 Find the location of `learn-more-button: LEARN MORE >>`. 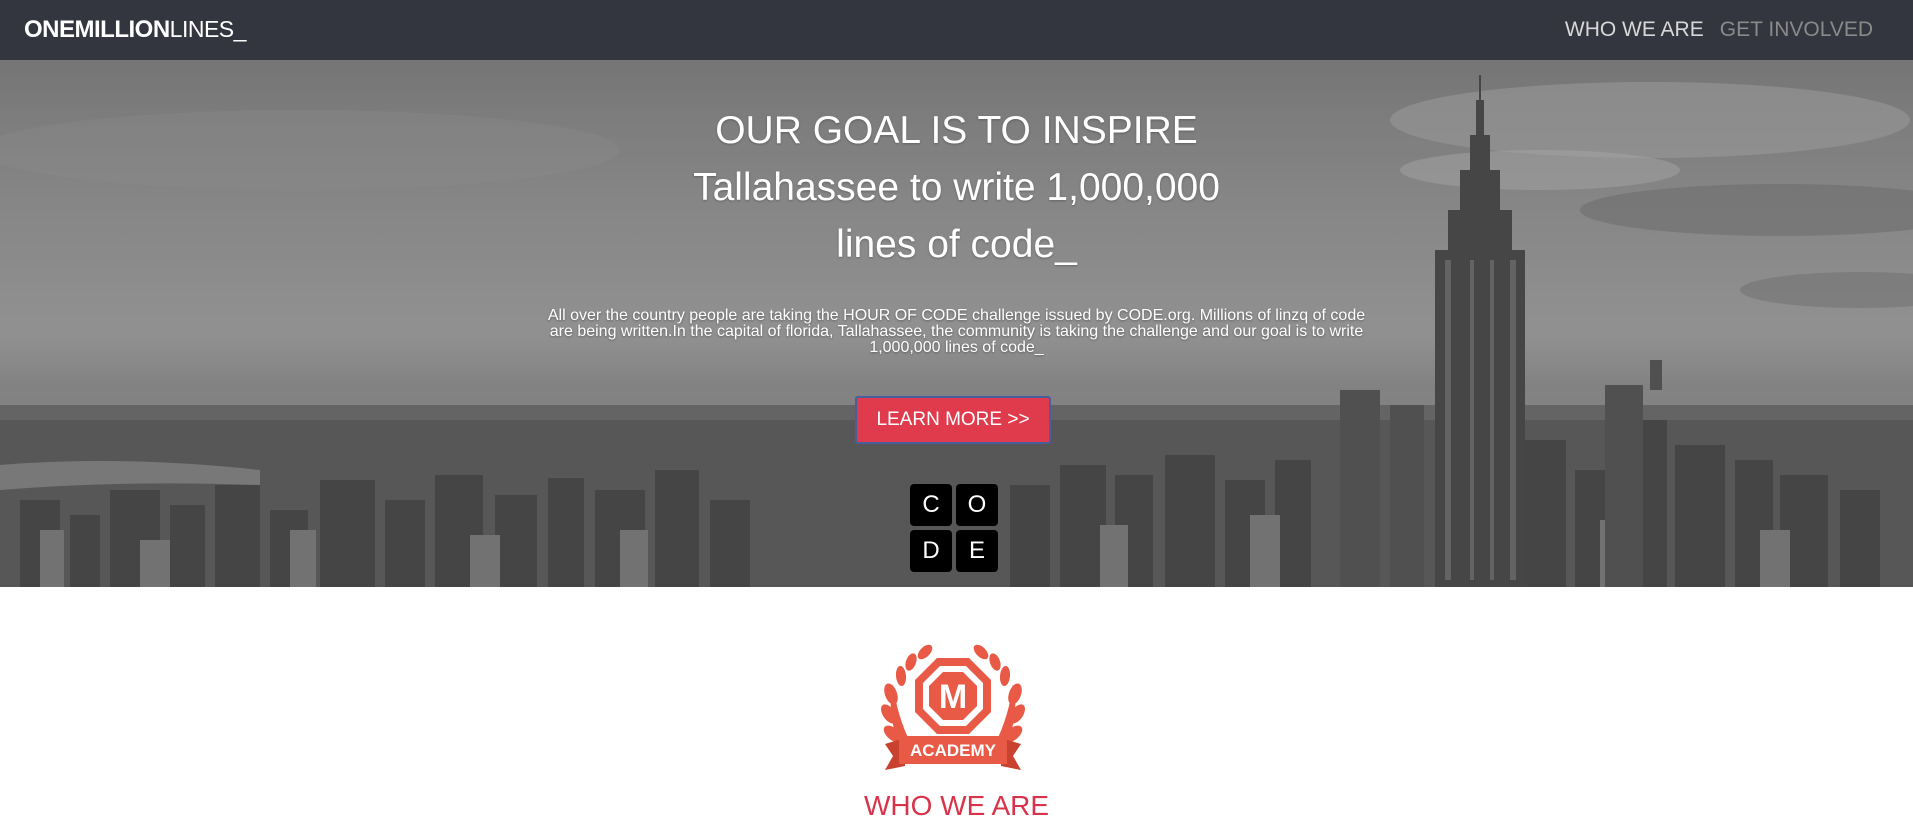

learn-more-button: LEARN MORE >> is located at coordinates (953, 420).